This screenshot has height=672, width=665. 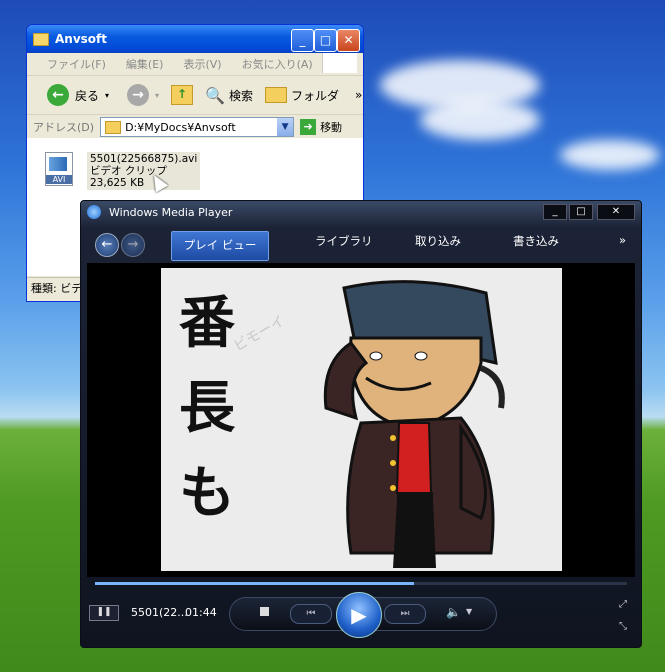 I want to click on tab-burn: 書き込み, so click(x=536, y=241).